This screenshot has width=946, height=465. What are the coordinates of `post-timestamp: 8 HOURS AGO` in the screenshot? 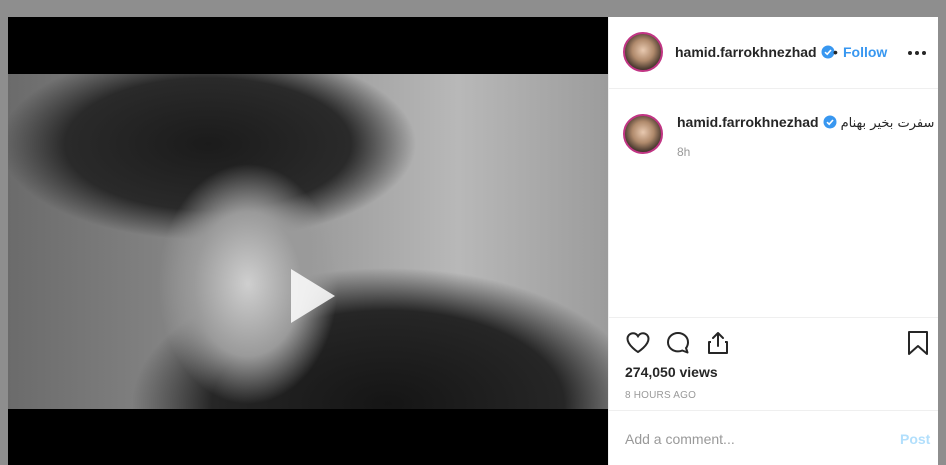 It's located at (660, 395).